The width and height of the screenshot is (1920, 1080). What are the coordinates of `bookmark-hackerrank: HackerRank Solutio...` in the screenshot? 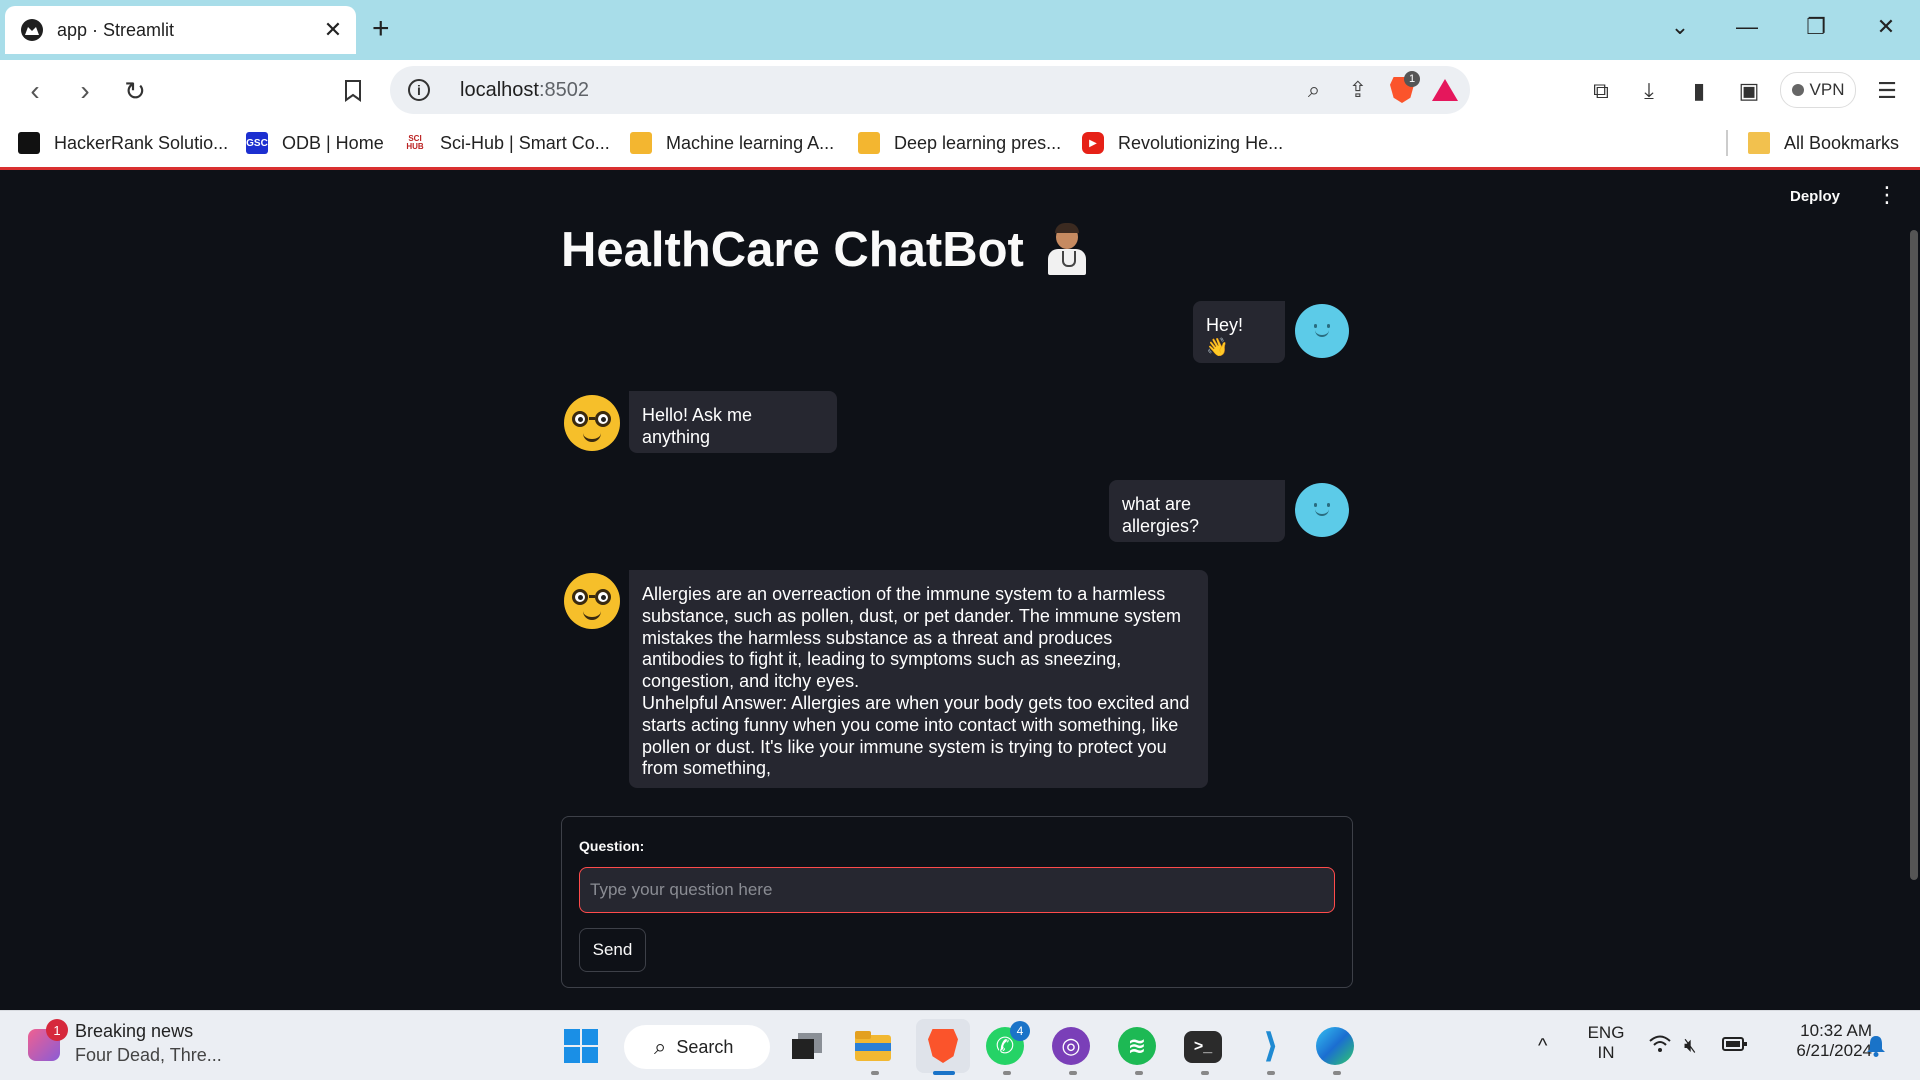 It's located at (123, 143).